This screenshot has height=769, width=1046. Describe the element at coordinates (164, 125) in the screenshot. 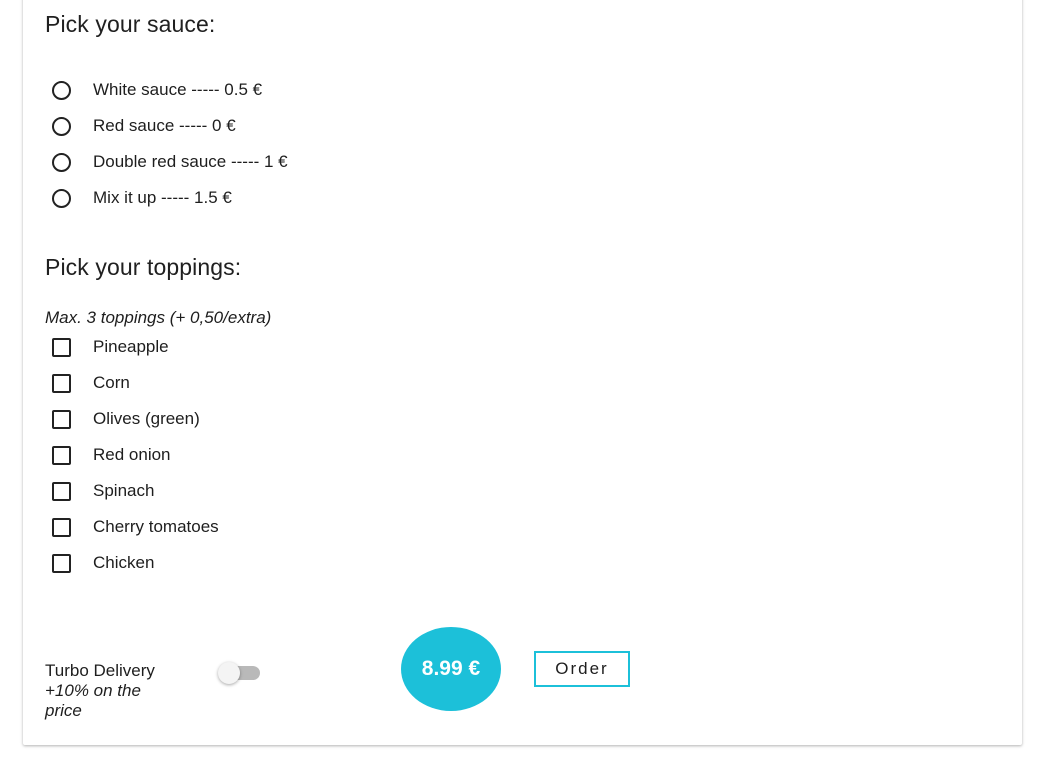

I see `sauce-option-label: Red sauce ----- 0 €` at that location.